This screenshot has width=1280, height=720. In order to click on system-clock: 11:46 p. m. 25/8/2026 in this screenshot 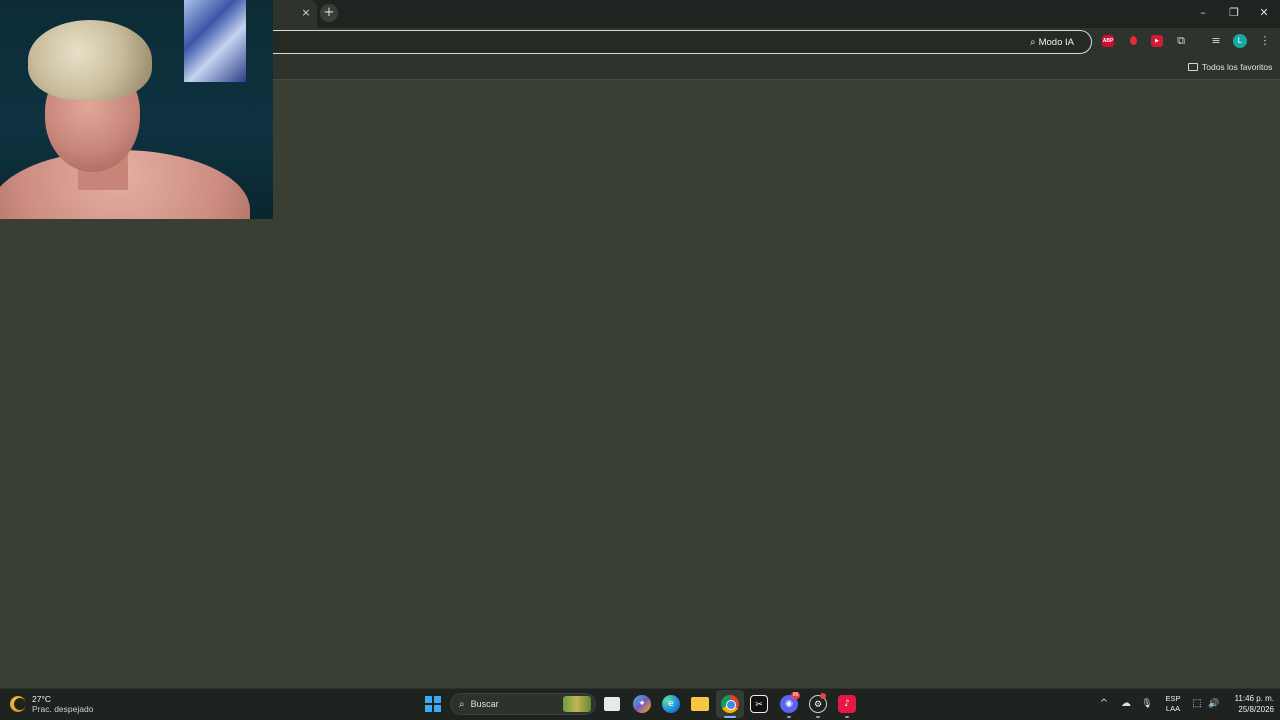, I will do `click(1249, 704)`.